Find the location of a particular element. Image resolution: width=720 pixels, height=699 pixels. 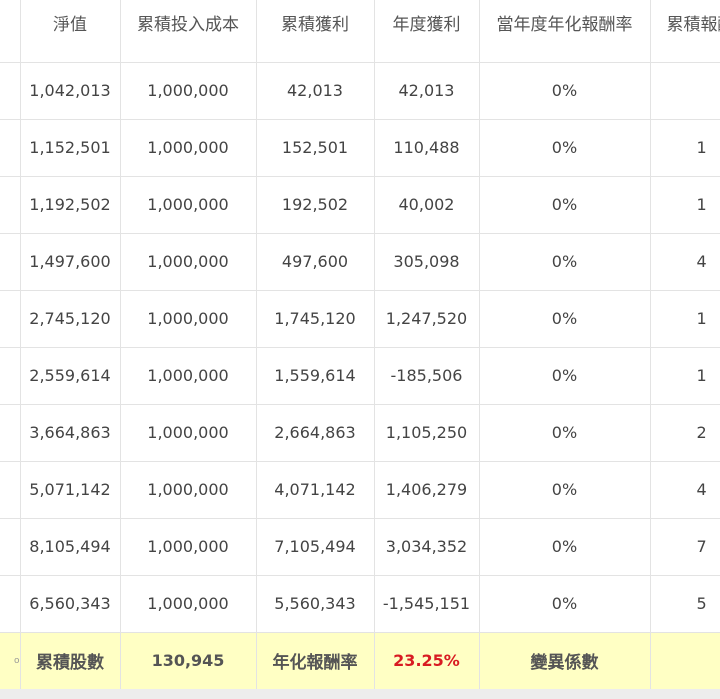

cell-cumulative-profit: 4,071,142 is located at coordinates (315, 490).